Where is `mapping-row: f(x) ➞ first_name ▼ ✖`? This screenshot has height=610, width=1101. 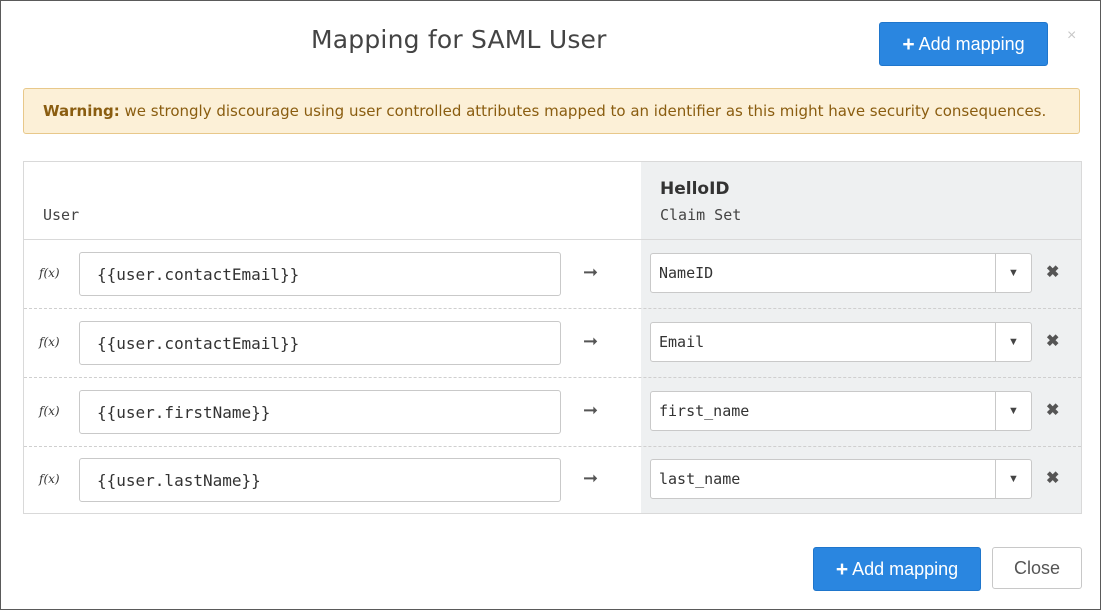
mapping-row: f(x) ➞ first_name ▼ ✖ is located at coordinates (552, 412).